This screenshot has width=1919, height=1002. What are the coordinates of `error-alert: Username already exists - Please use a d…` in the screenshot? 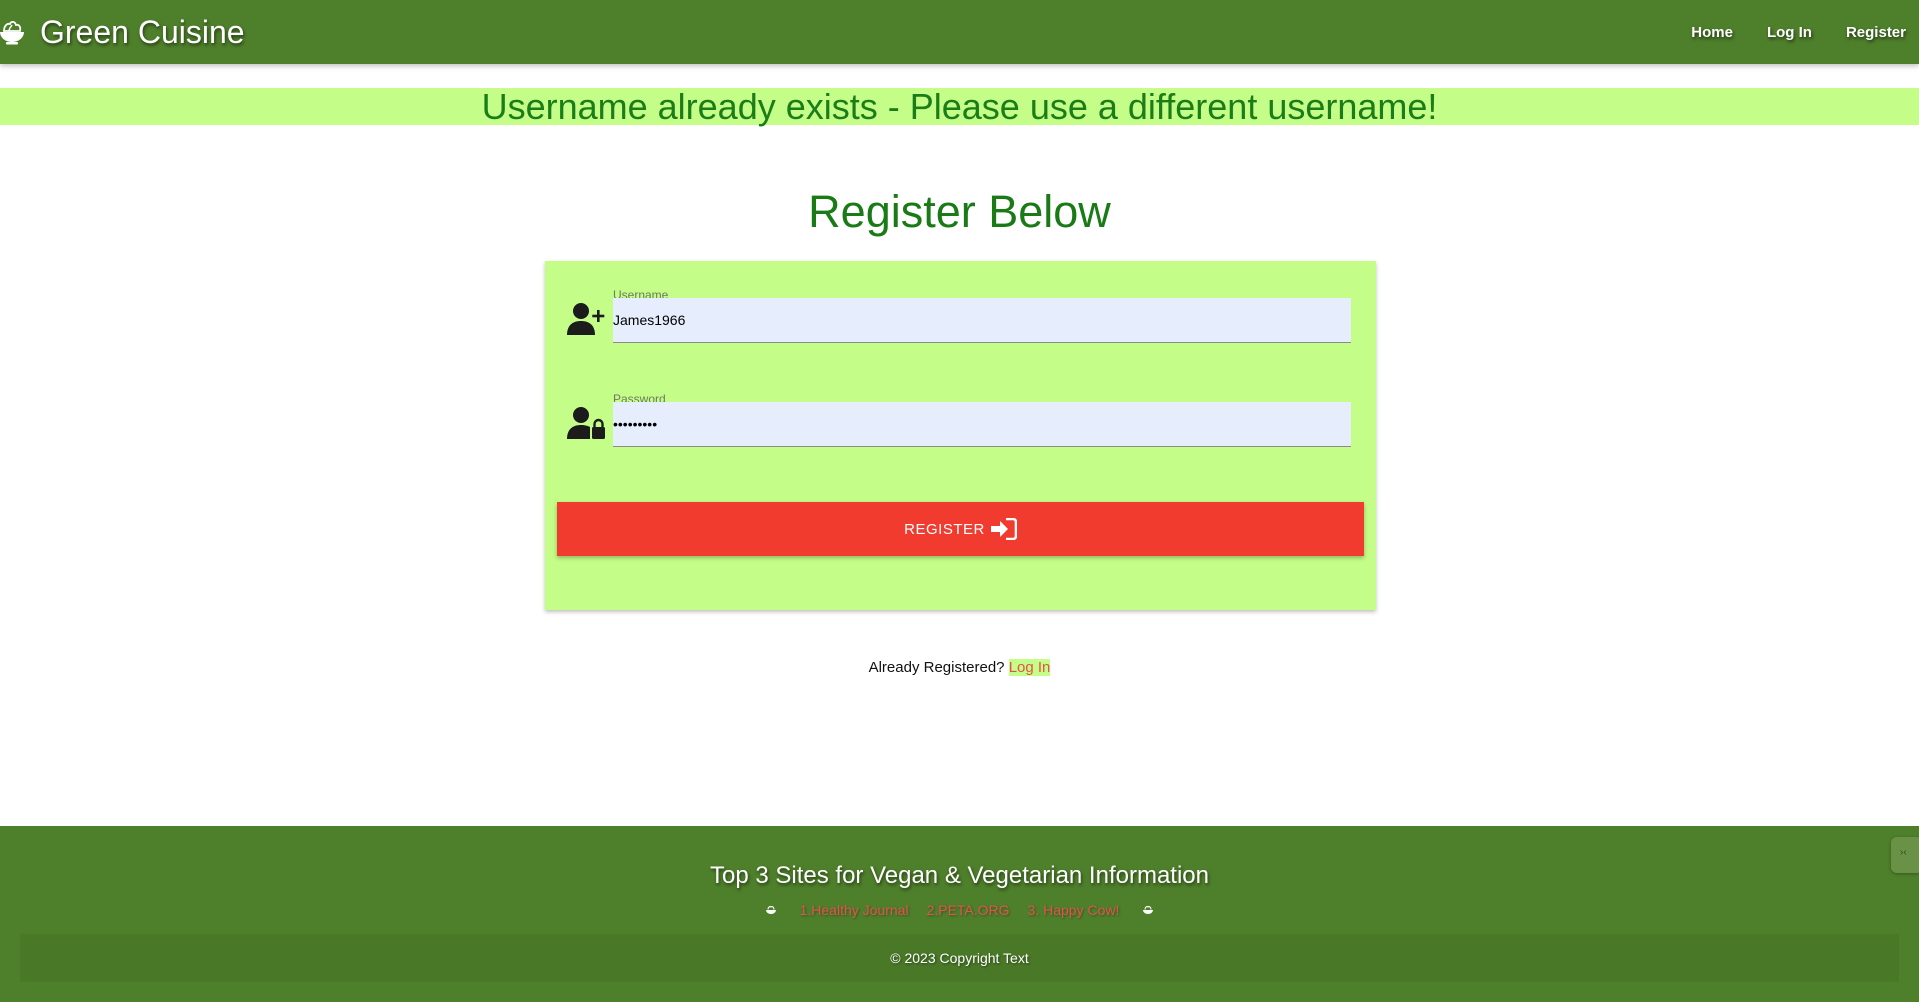 It's located at (959, 106).